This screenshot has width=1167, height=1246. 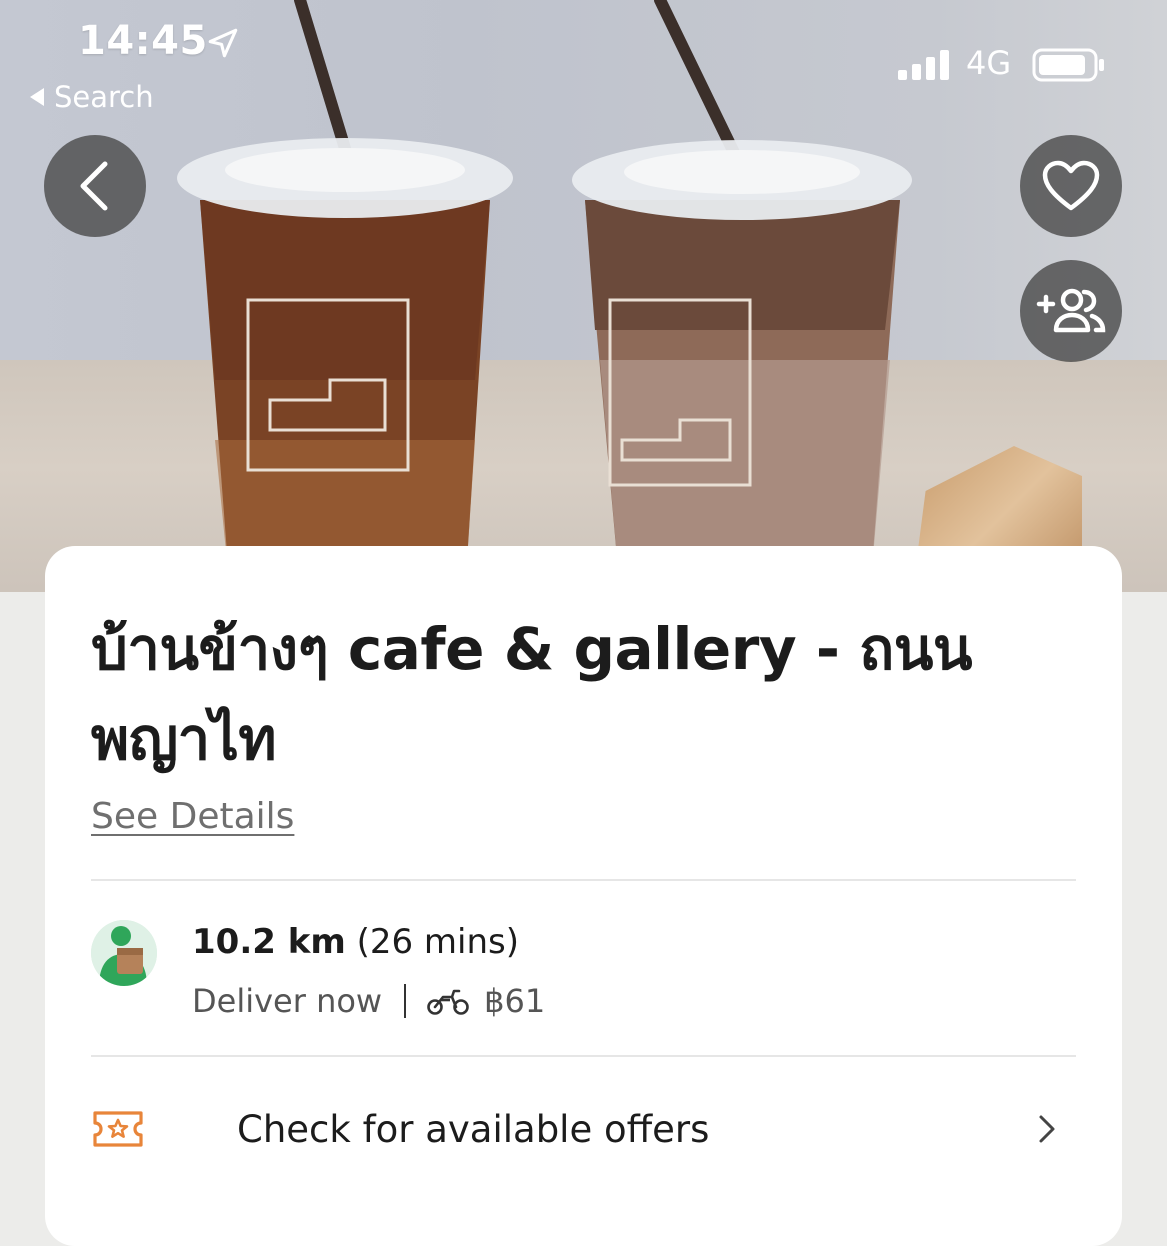 I want to click on delivery-rider-avatar, so click(x=124, y=953).